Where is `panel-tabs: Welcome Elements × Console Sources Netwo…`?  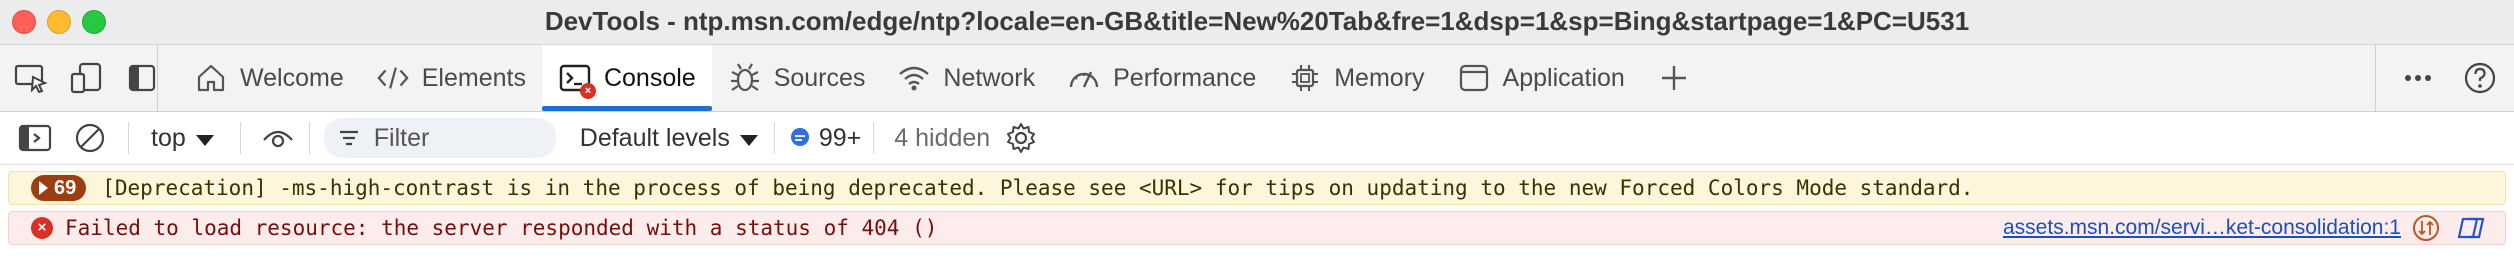 panel-tabs: Welcome Elements × Console Sources Netwo… is located at coordinates (932, 78).